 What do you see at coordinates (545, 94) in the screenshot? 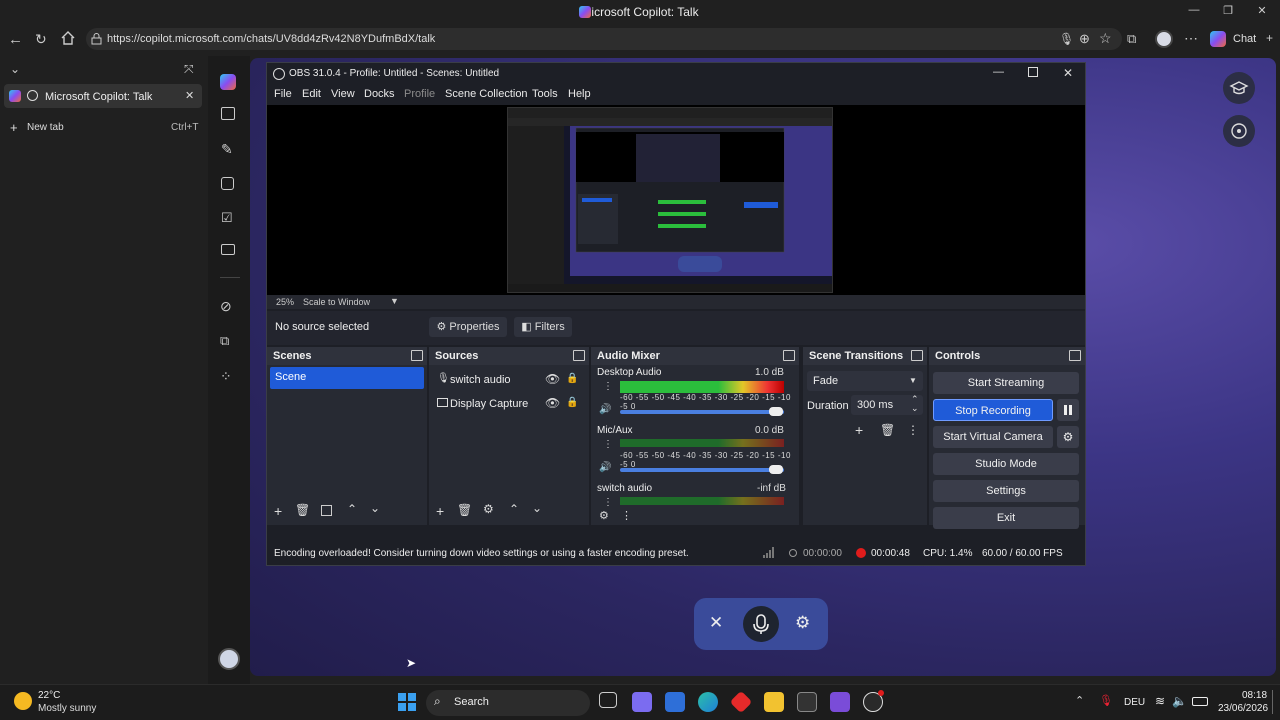
I see `menu-tools: Tools` at bounding box center [545, 94].